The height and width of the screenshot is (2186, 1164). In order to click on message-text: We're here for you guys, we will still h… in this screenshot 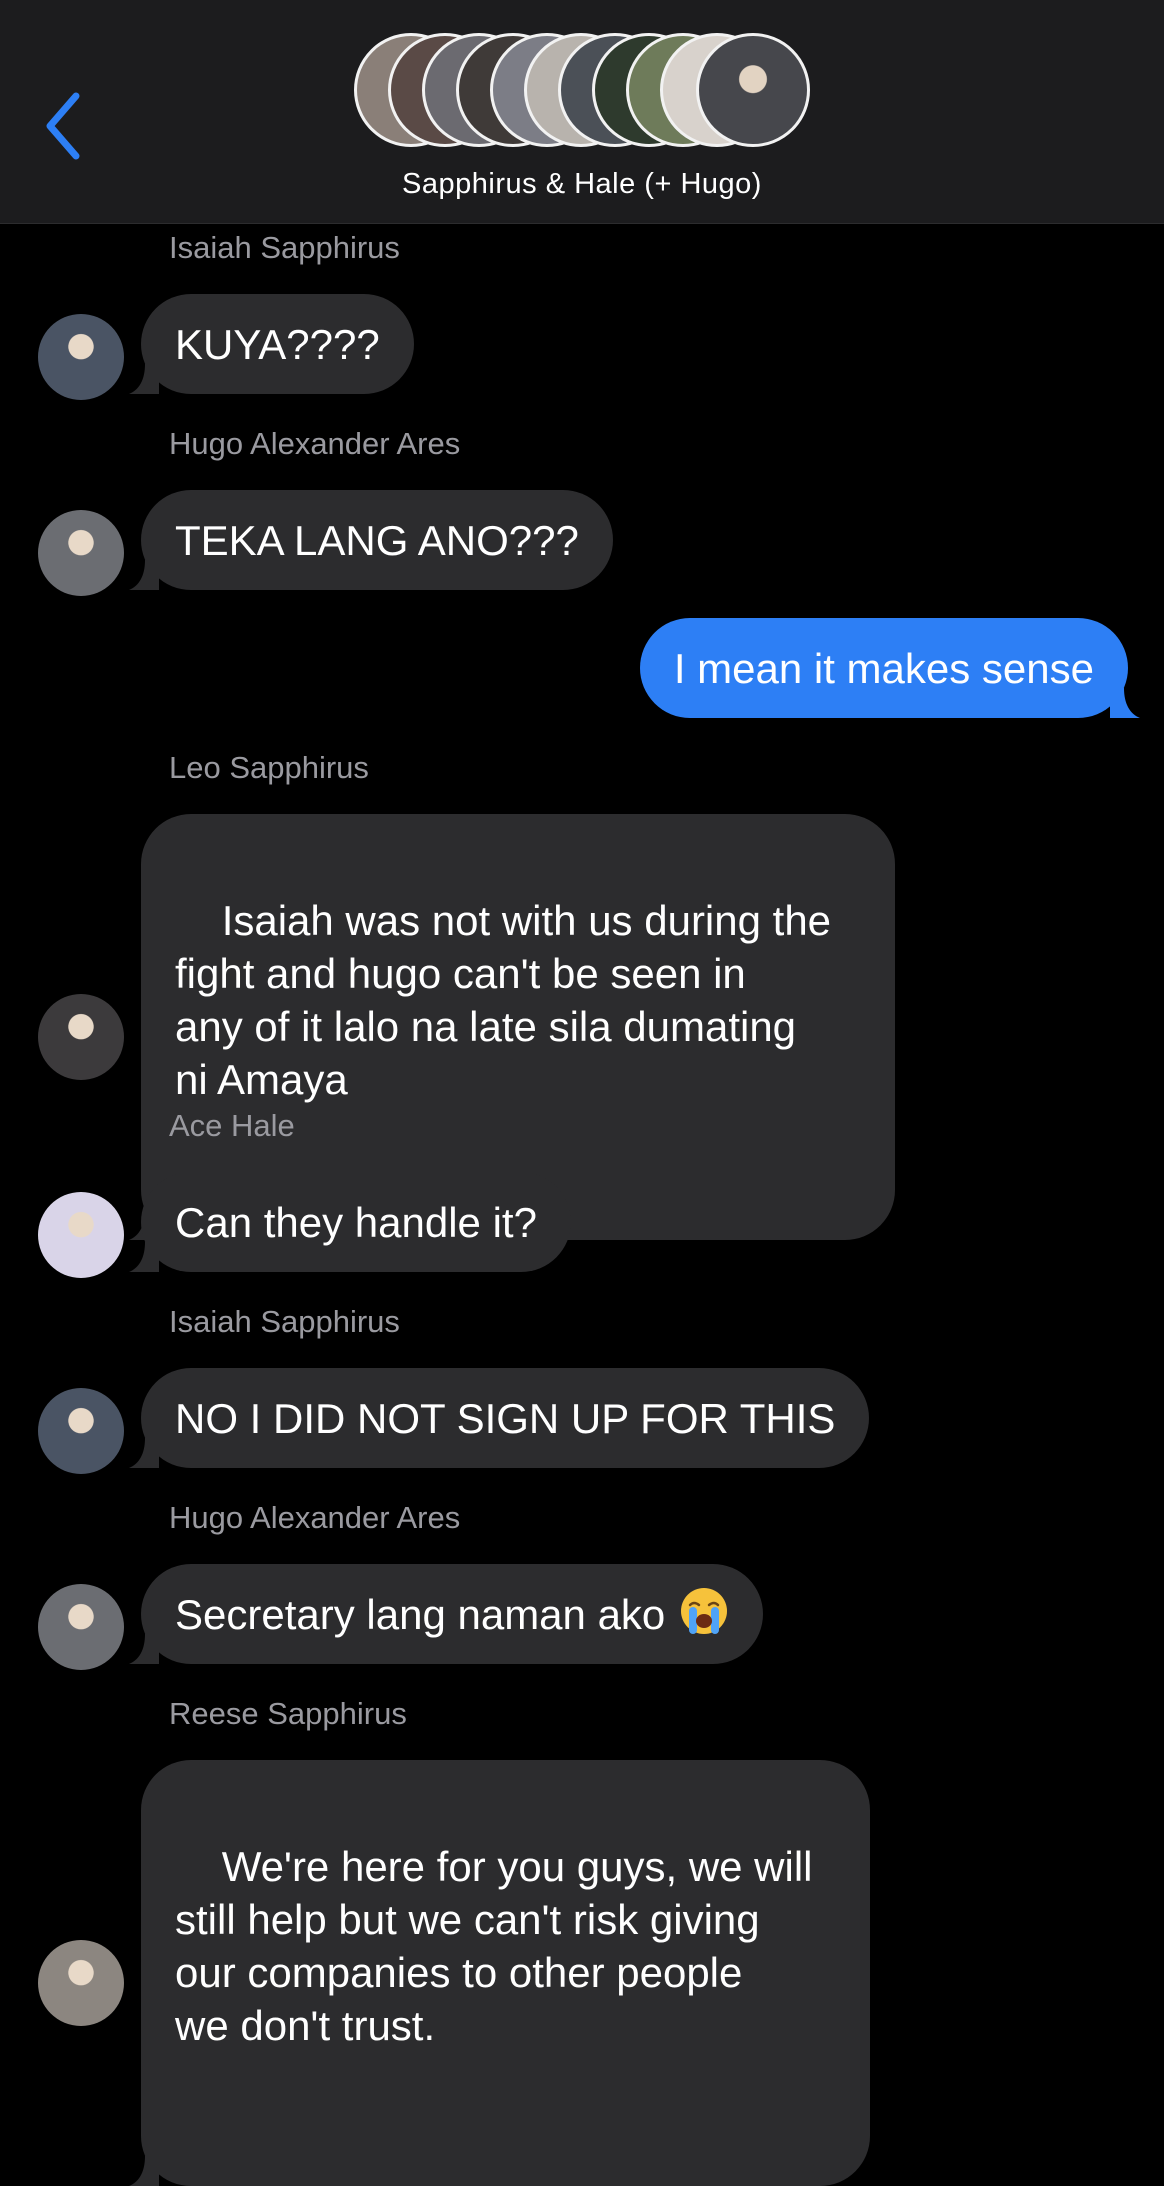, I will do `click(494, 1946)`.